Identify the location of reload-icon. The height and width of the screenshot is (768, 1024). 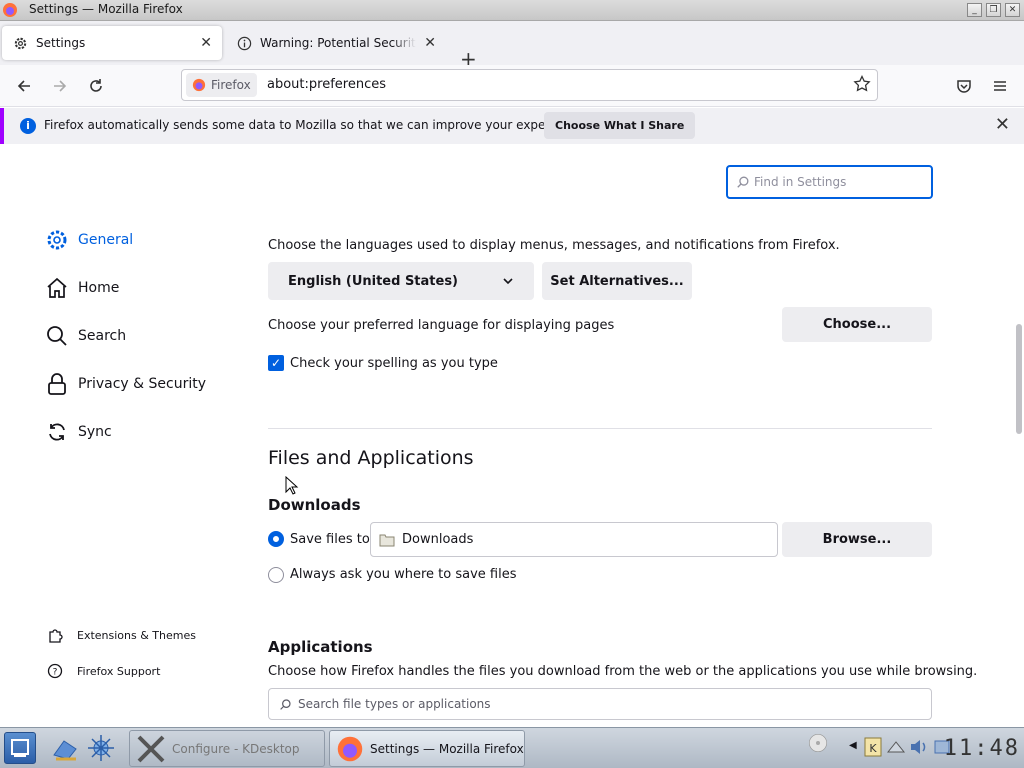
(96, 85).